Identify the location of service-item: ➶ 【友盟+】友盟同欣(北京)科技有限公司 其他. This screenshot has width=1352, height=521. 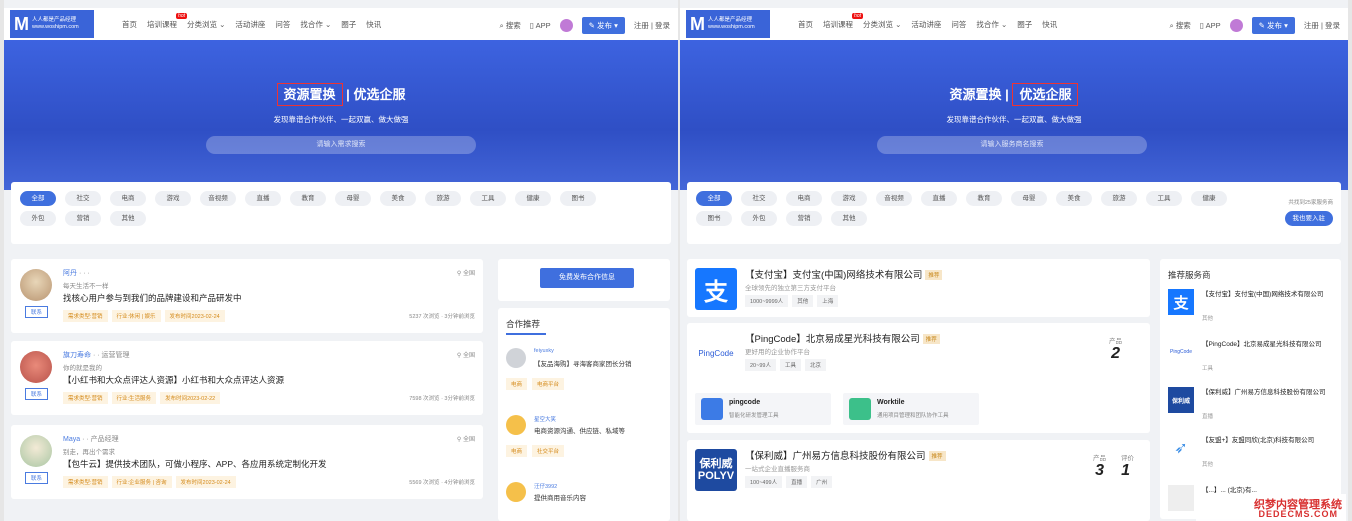
(1251, 453).